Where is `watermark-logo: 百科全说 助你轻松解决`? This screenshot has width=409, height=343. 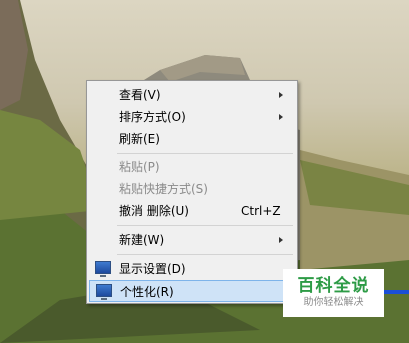
watermark-logo: 百科全说 助你轻松解决 is located at coordinates (333, 293).